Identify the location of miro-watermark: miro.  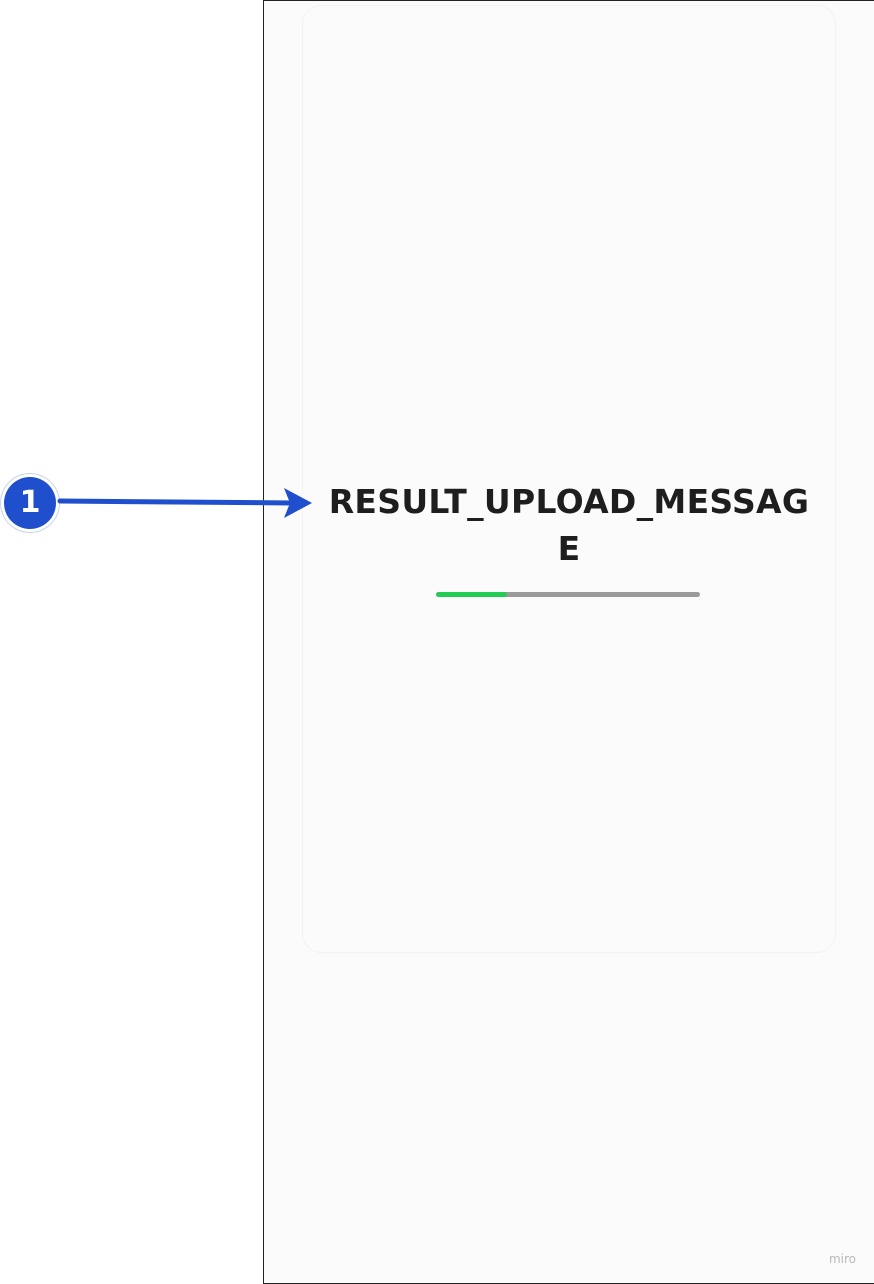
(842, 1259).